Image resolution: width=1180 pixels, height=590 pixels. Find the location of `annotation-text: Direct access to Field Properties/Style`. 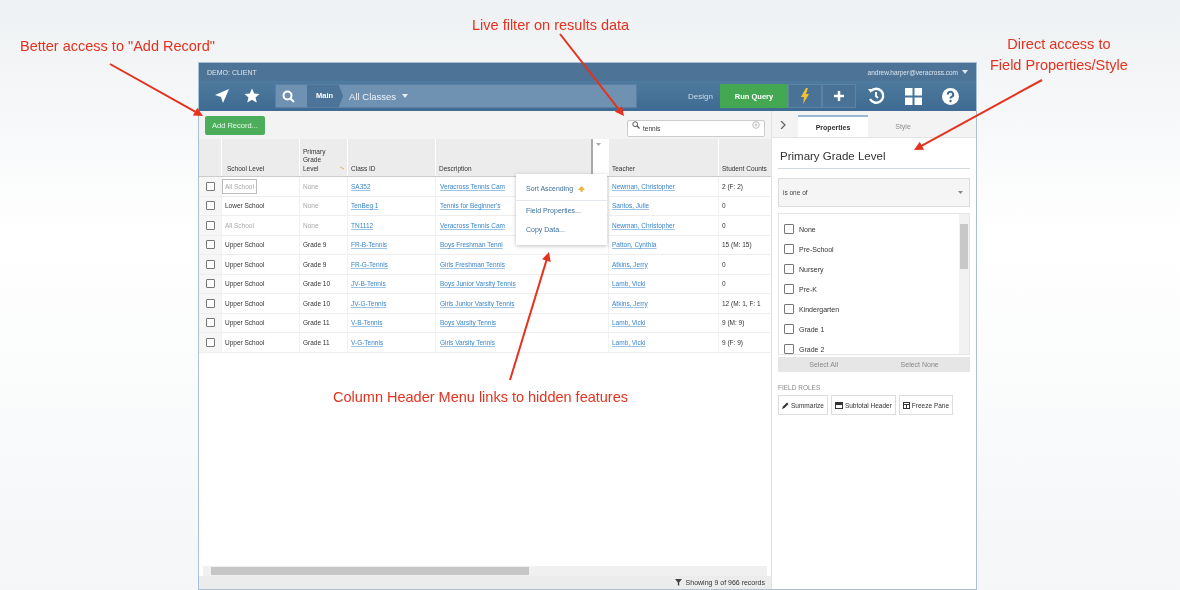

annotation-text: Direct access to Field Properties/Style is located at coordinates (1059, 55).